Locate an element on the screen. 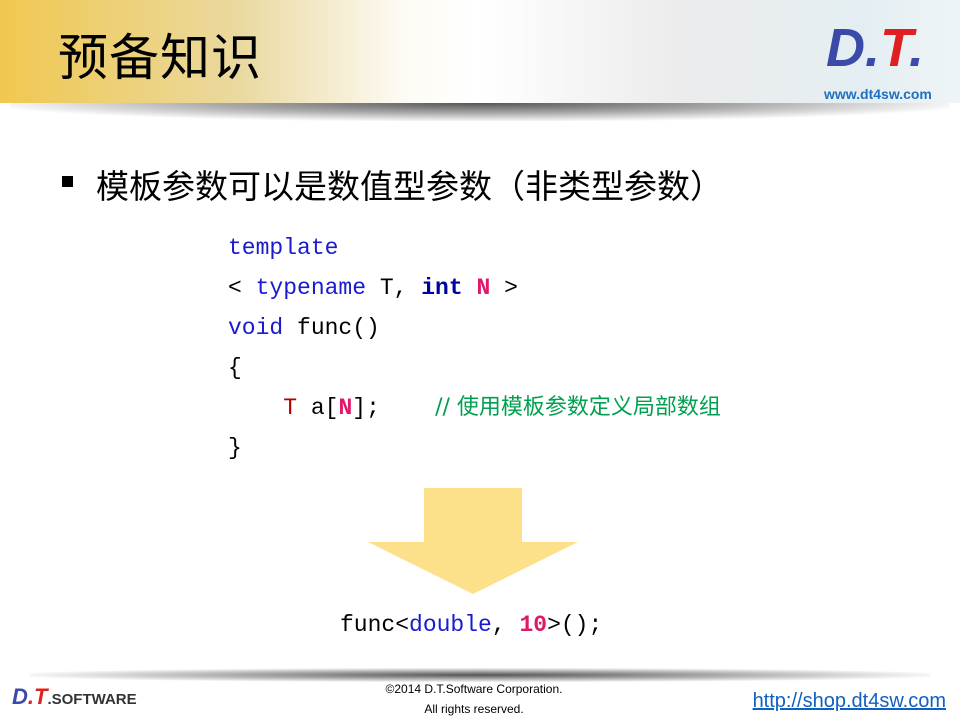  code-token: void is located at coordinates (256, 328).